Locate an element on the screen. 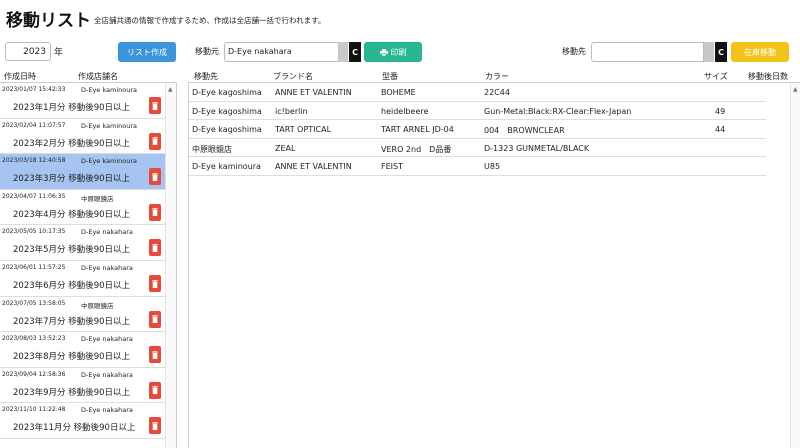  list-item-name: 2023年3月分 移動後90日以上 is located at coordinates (72, 179).